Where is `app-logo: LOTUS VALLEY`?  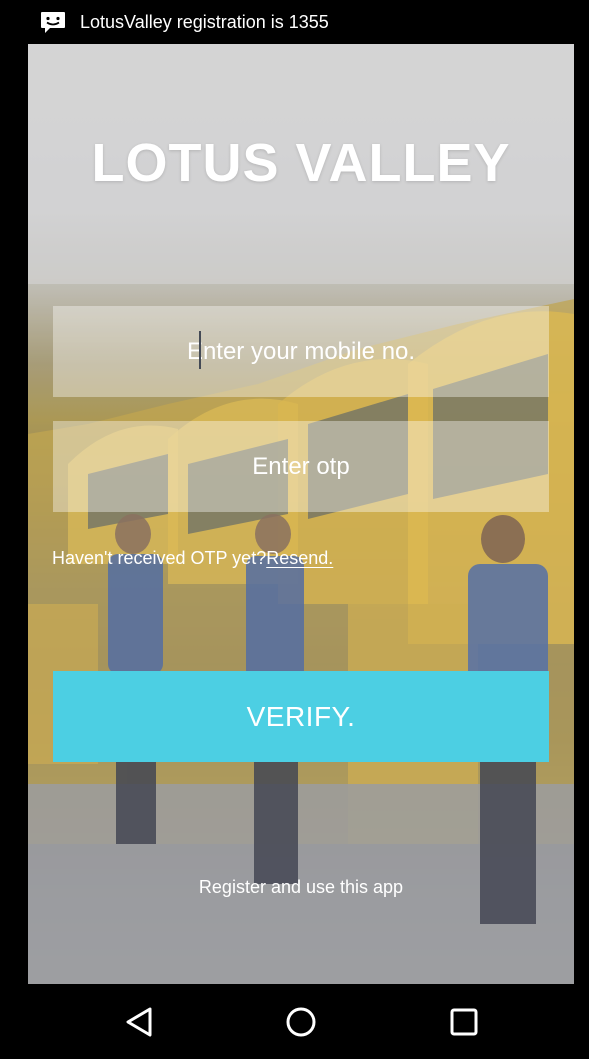 app-logo: LOTUS VALLEY is located at coordinates (301, 163).